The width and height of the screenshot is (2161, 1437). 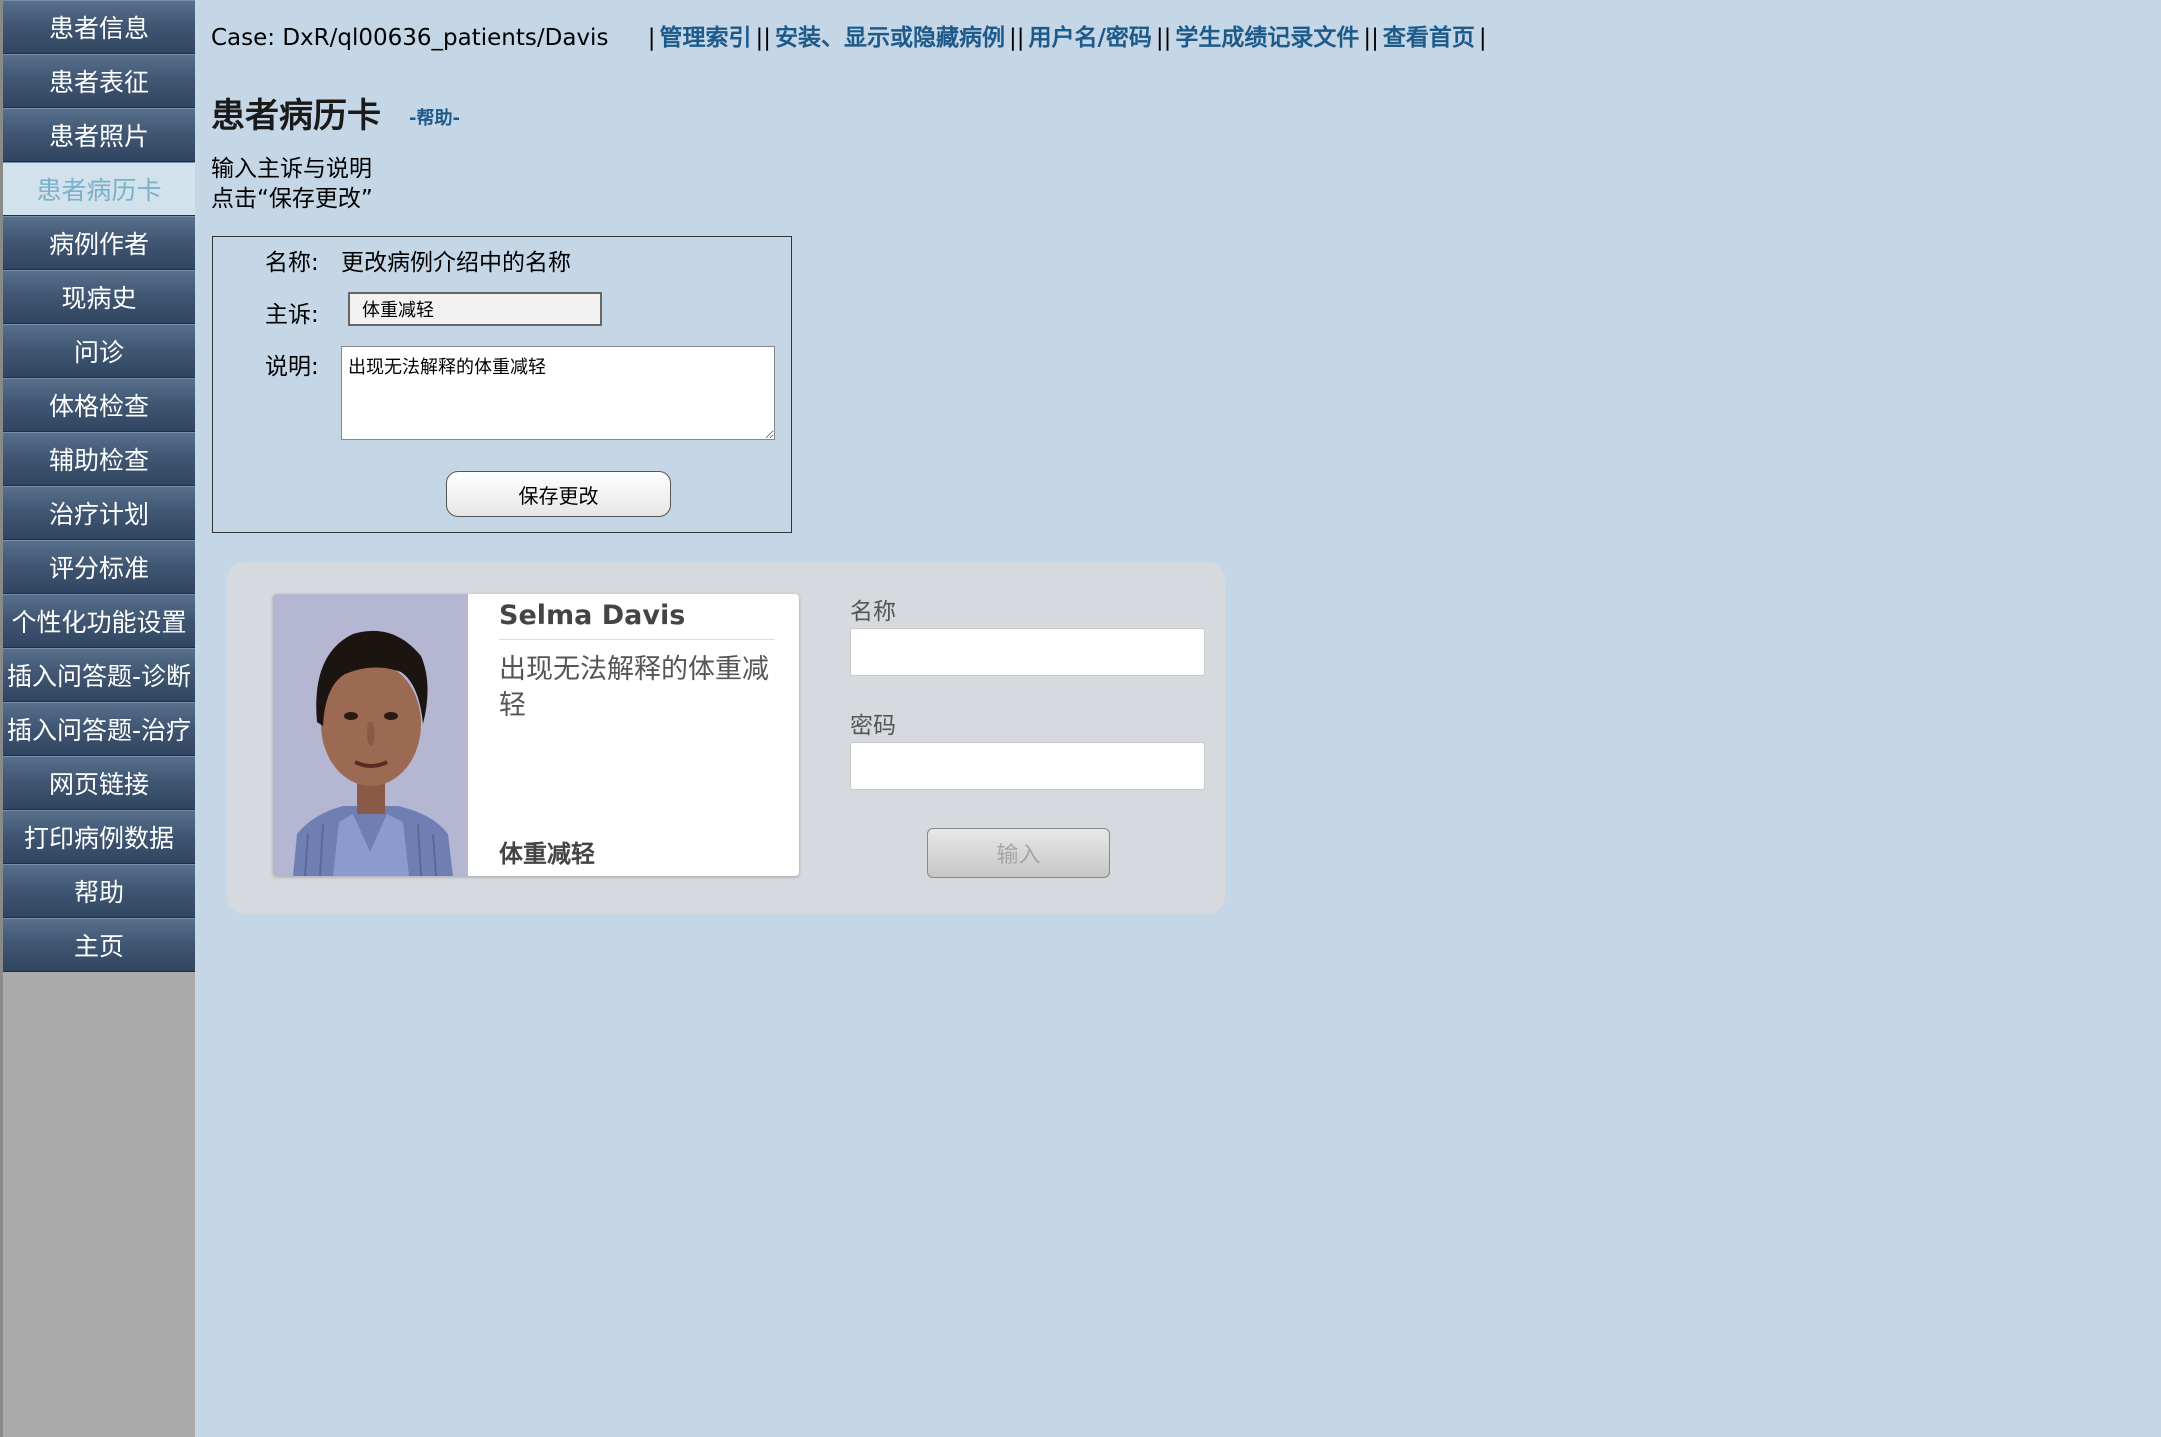 I want to click on sidebar-item-scoring: 评分标准, so click(x=99, y=567).